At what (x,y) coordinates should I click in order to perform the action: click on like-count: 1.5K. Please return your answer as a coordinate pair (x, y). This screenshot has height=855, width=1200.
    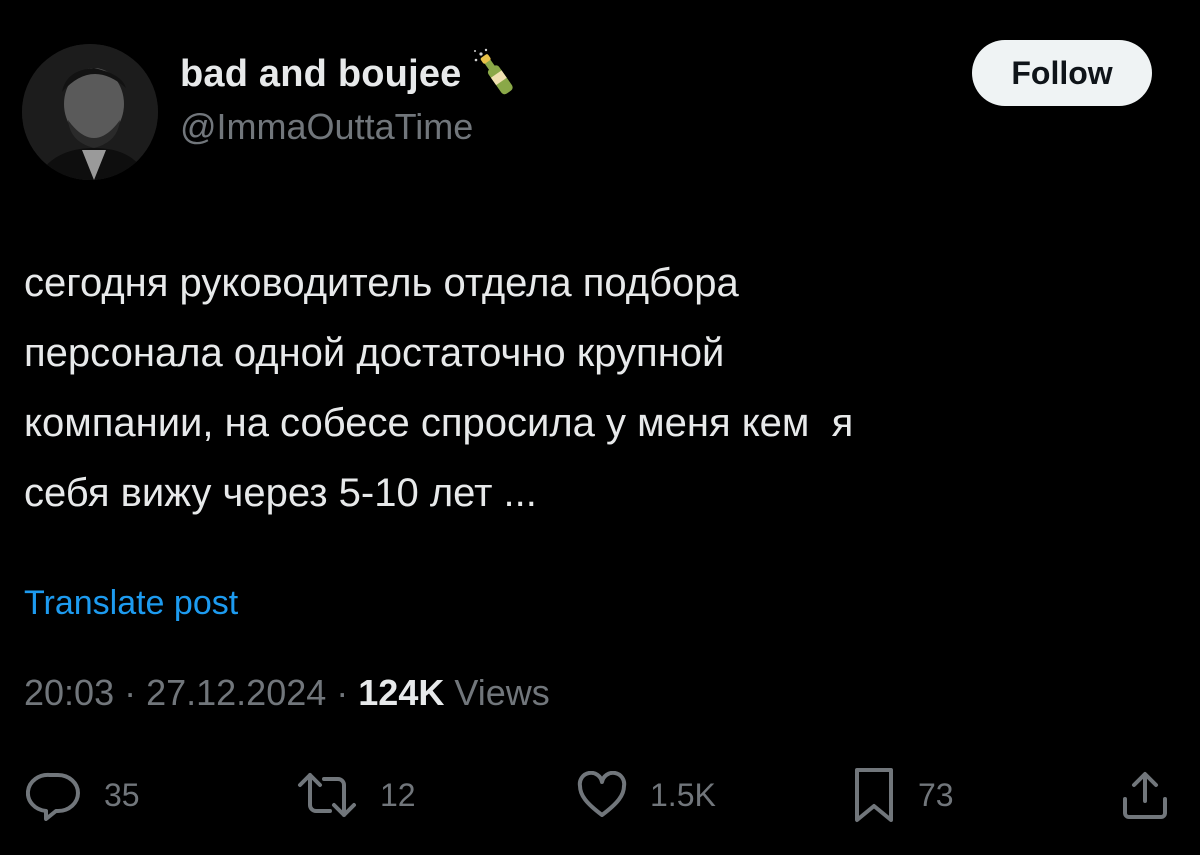
    Looking at the image, I should click on (683, 794).